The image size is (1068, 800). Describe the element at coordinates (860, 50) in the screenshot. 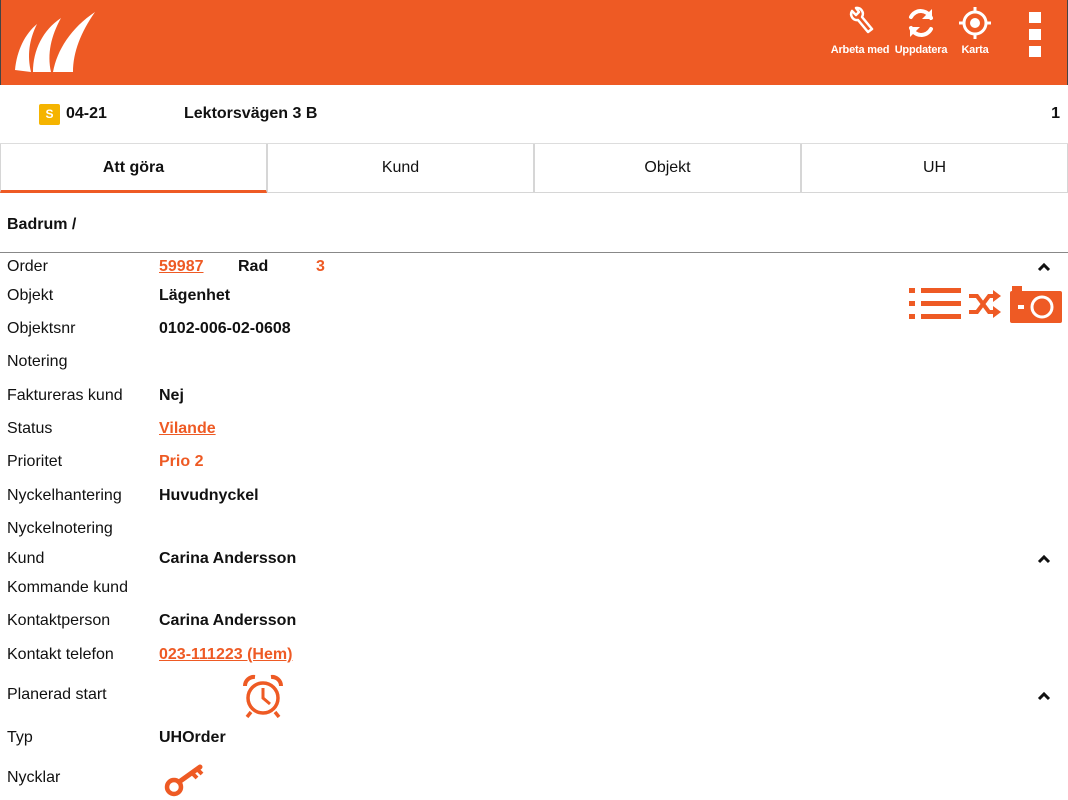

I see `work-with-label: Arbeta med` at that location.